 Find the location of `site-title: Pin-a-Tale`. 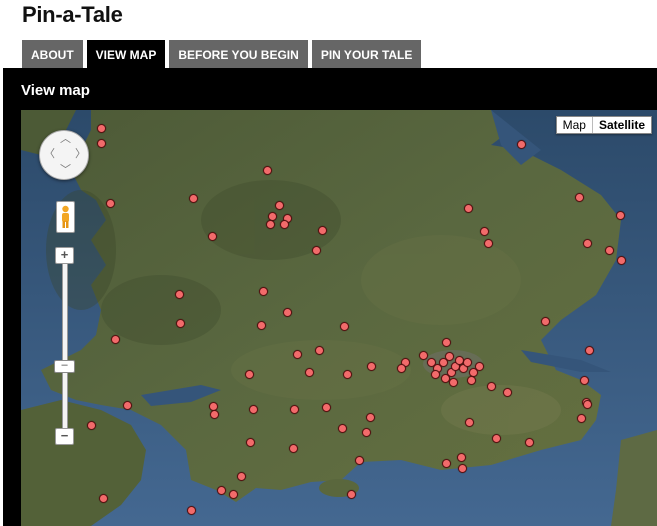

site-title: Pin-a-Tale is located at coordinates (72, 14).